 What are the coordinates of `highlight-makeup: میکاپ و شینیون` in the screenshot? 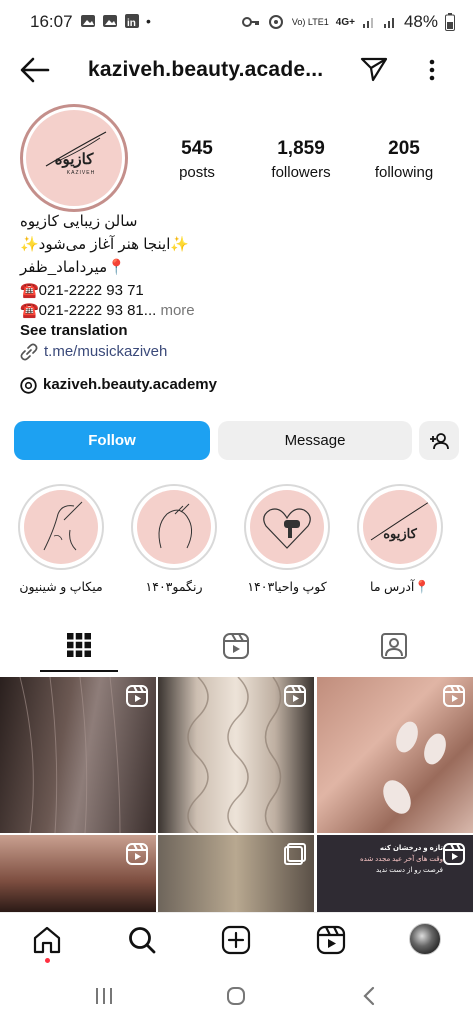 It's located at (61, 539).